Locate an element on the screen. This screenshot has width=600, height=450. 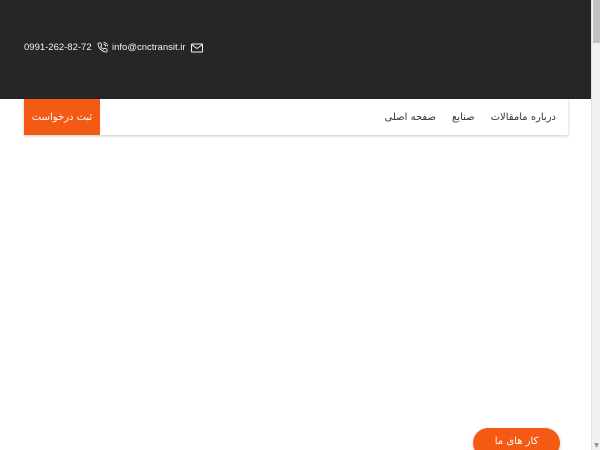
our-works-button: کار های ما is located at coordinates (516, 439).